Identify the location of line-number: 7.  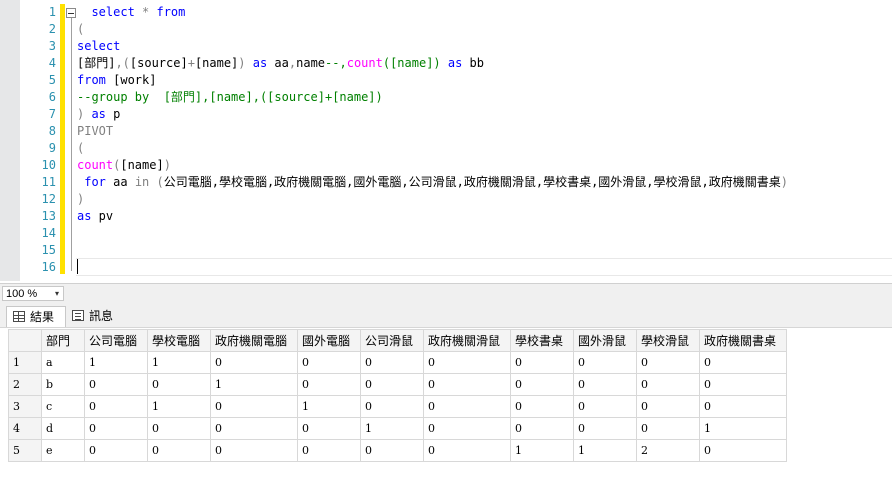
(52, 114).